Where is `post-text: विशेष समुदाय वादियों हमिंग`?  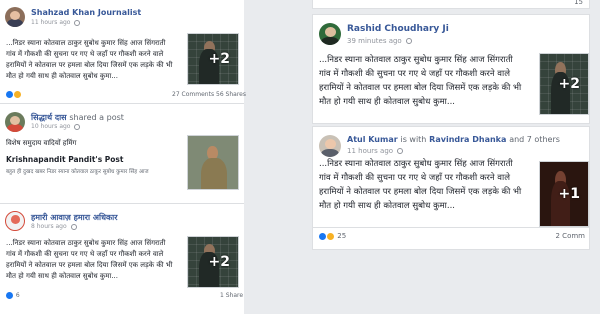 post-text: विशेष समुदाय वादियों हमिंग is located at coordinates (41, 143).